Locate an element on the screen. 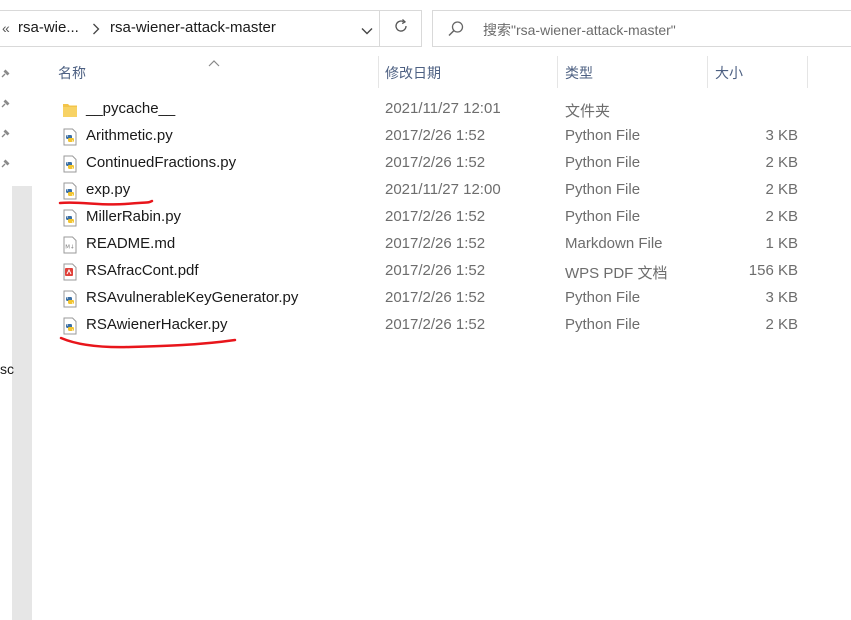  column-header-name: 名称 is located at coordinates (217, 71).